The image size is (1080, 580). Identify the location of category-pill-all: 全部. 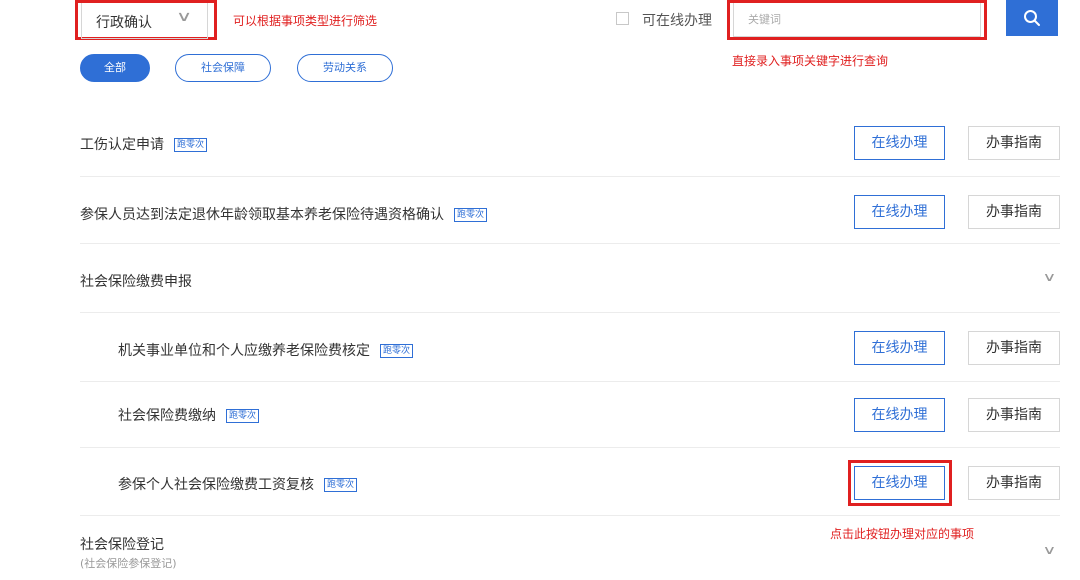
(115, 68).